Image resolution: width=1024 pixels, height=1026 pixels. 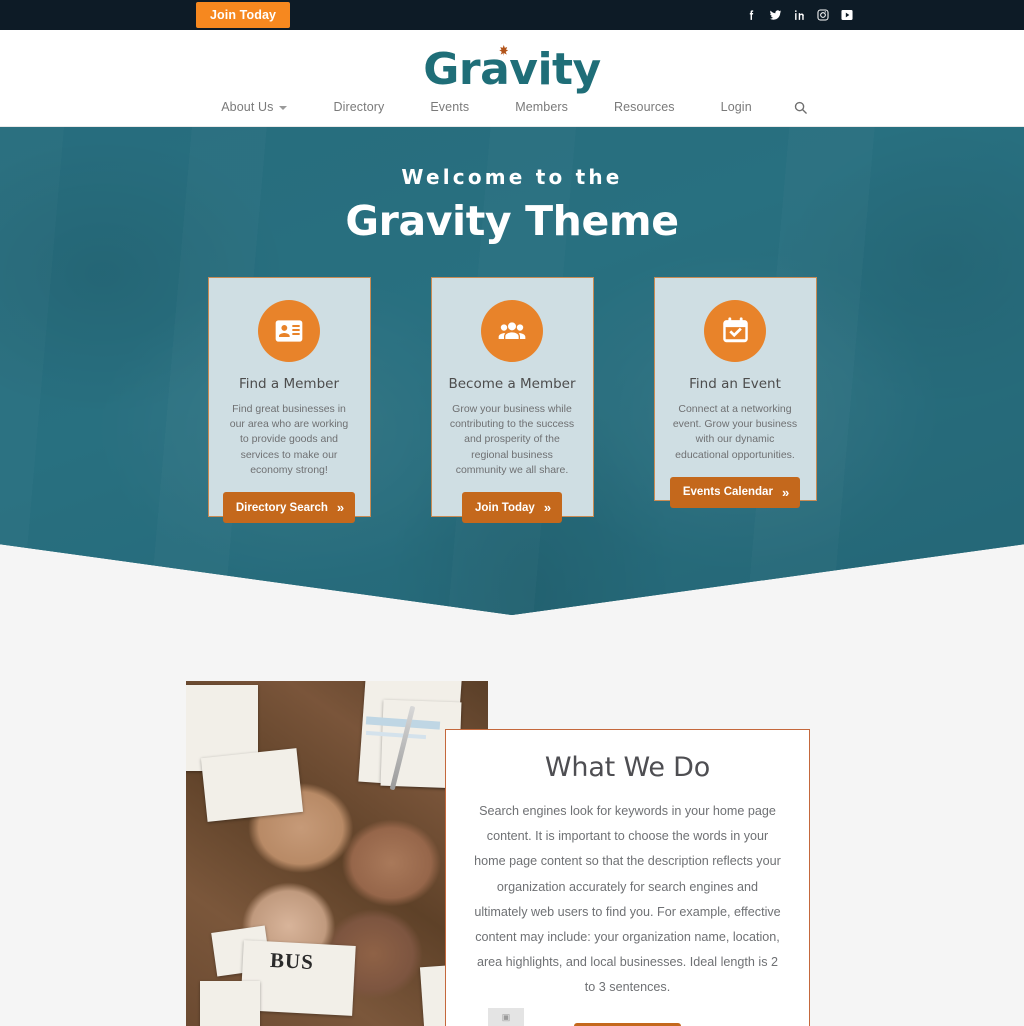 I want to click on topbar-join-today-button: Join Today, so click(x=243, y=15).